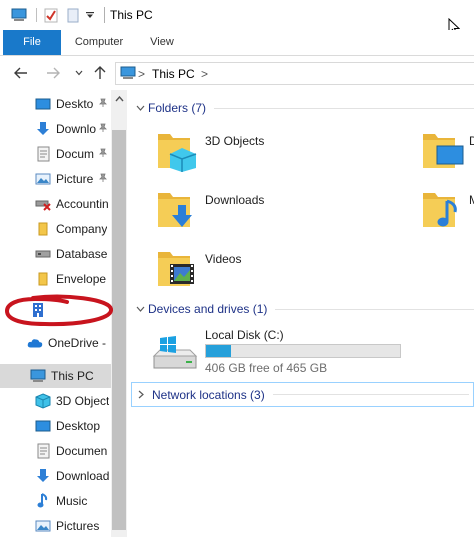 Image resolution: width=474 pixels, height=537 pixels. I want to click on folder-3d-objects, so click(178, 150).